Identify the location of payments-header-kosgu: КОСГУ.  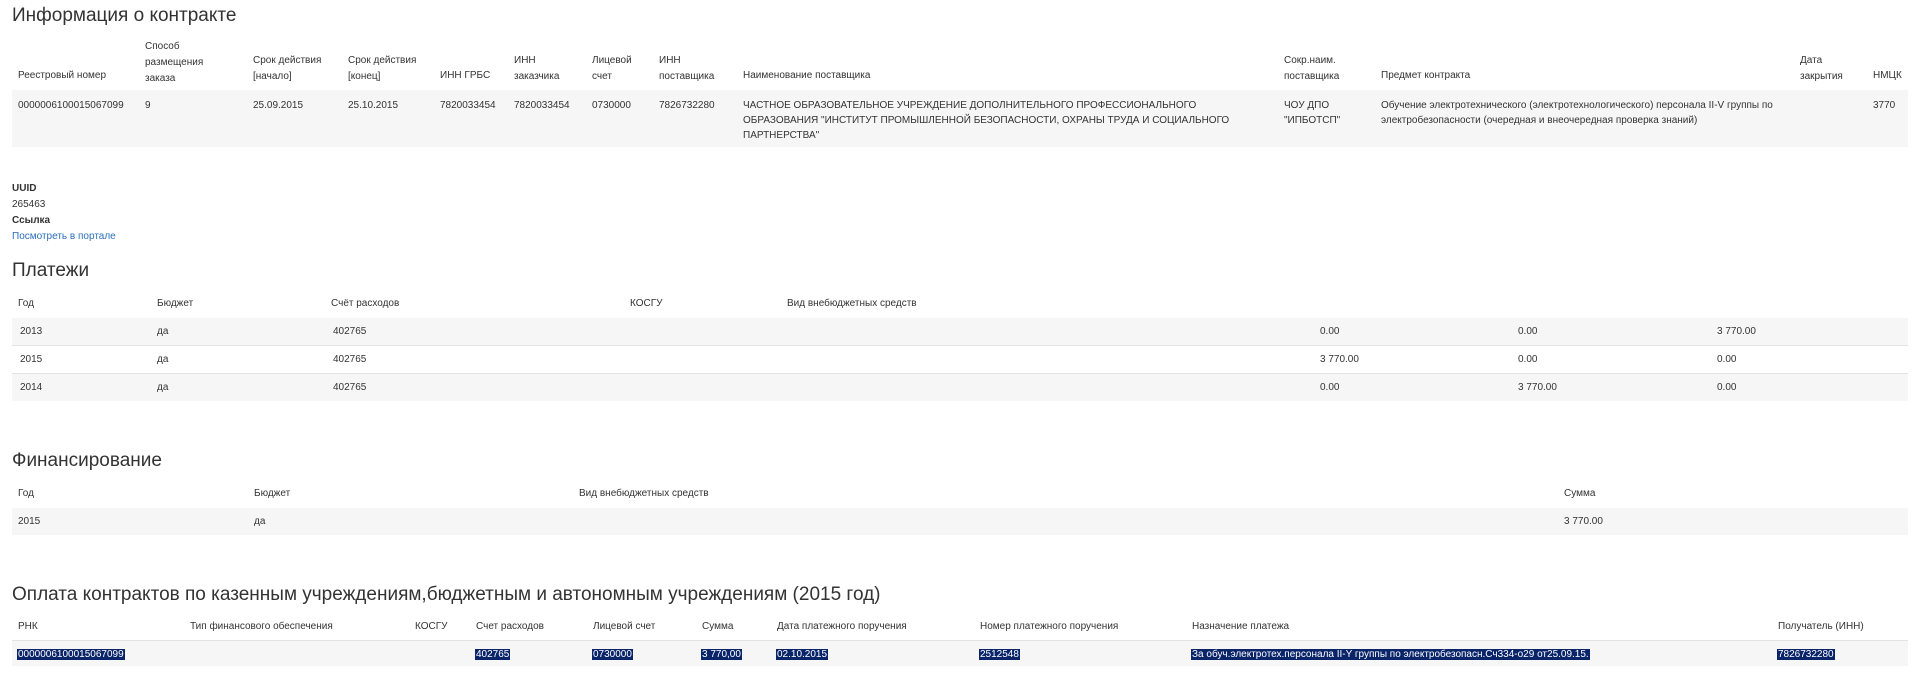
(646, 303).